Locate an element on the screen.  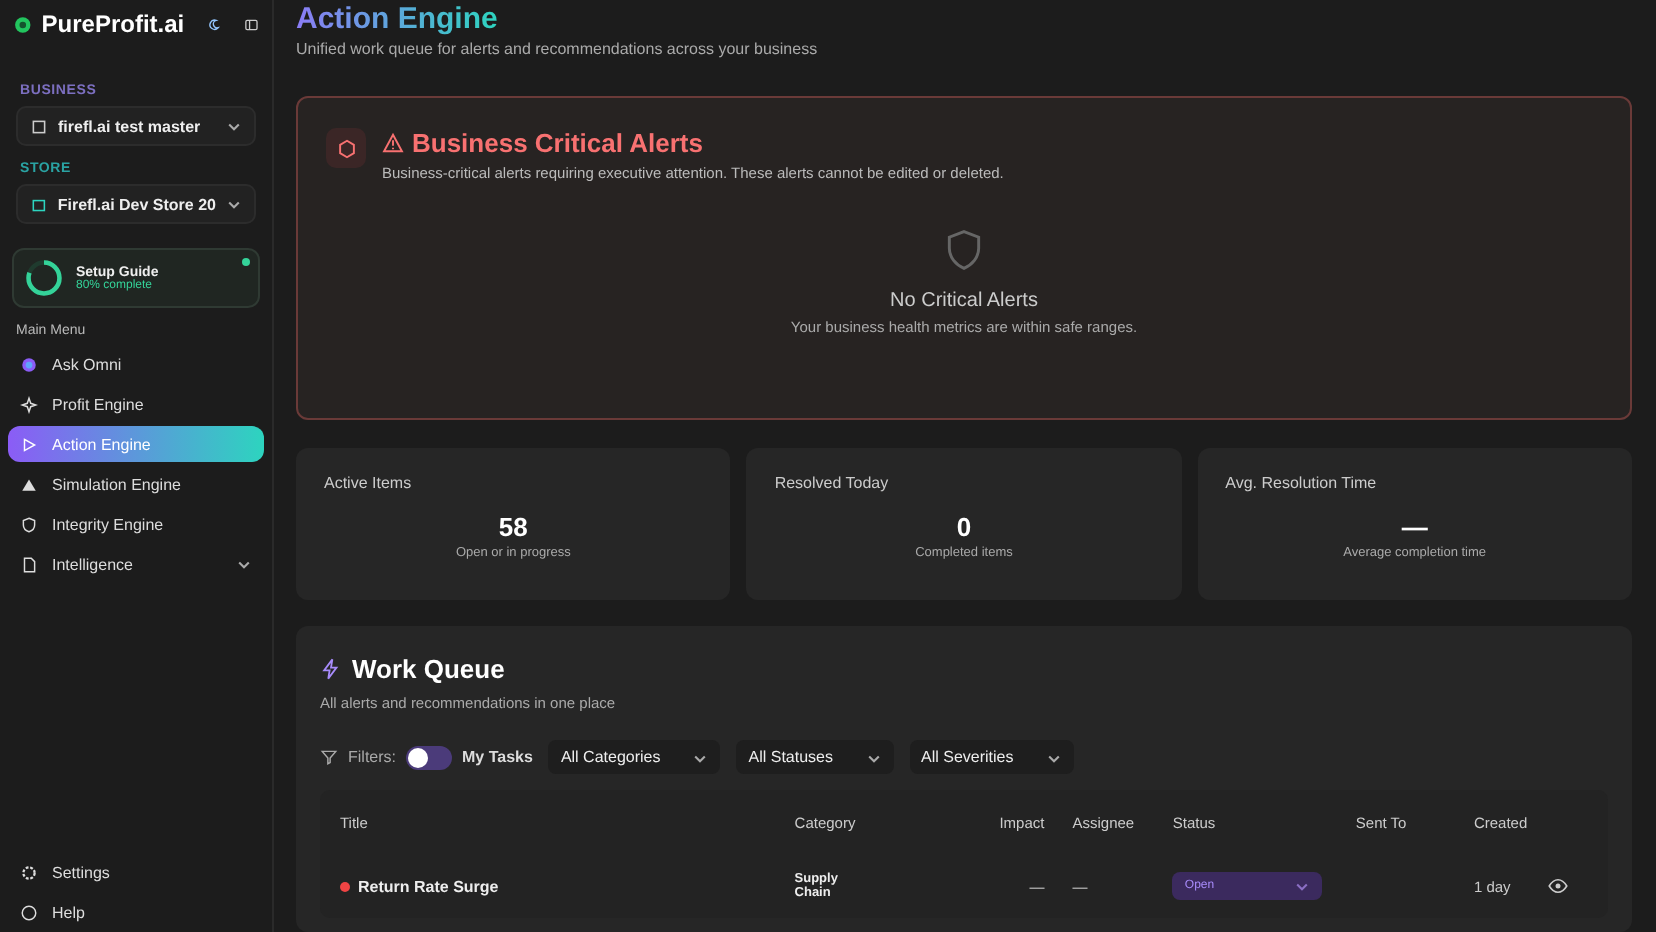
logo-icon is located at coordinates (23, 24).